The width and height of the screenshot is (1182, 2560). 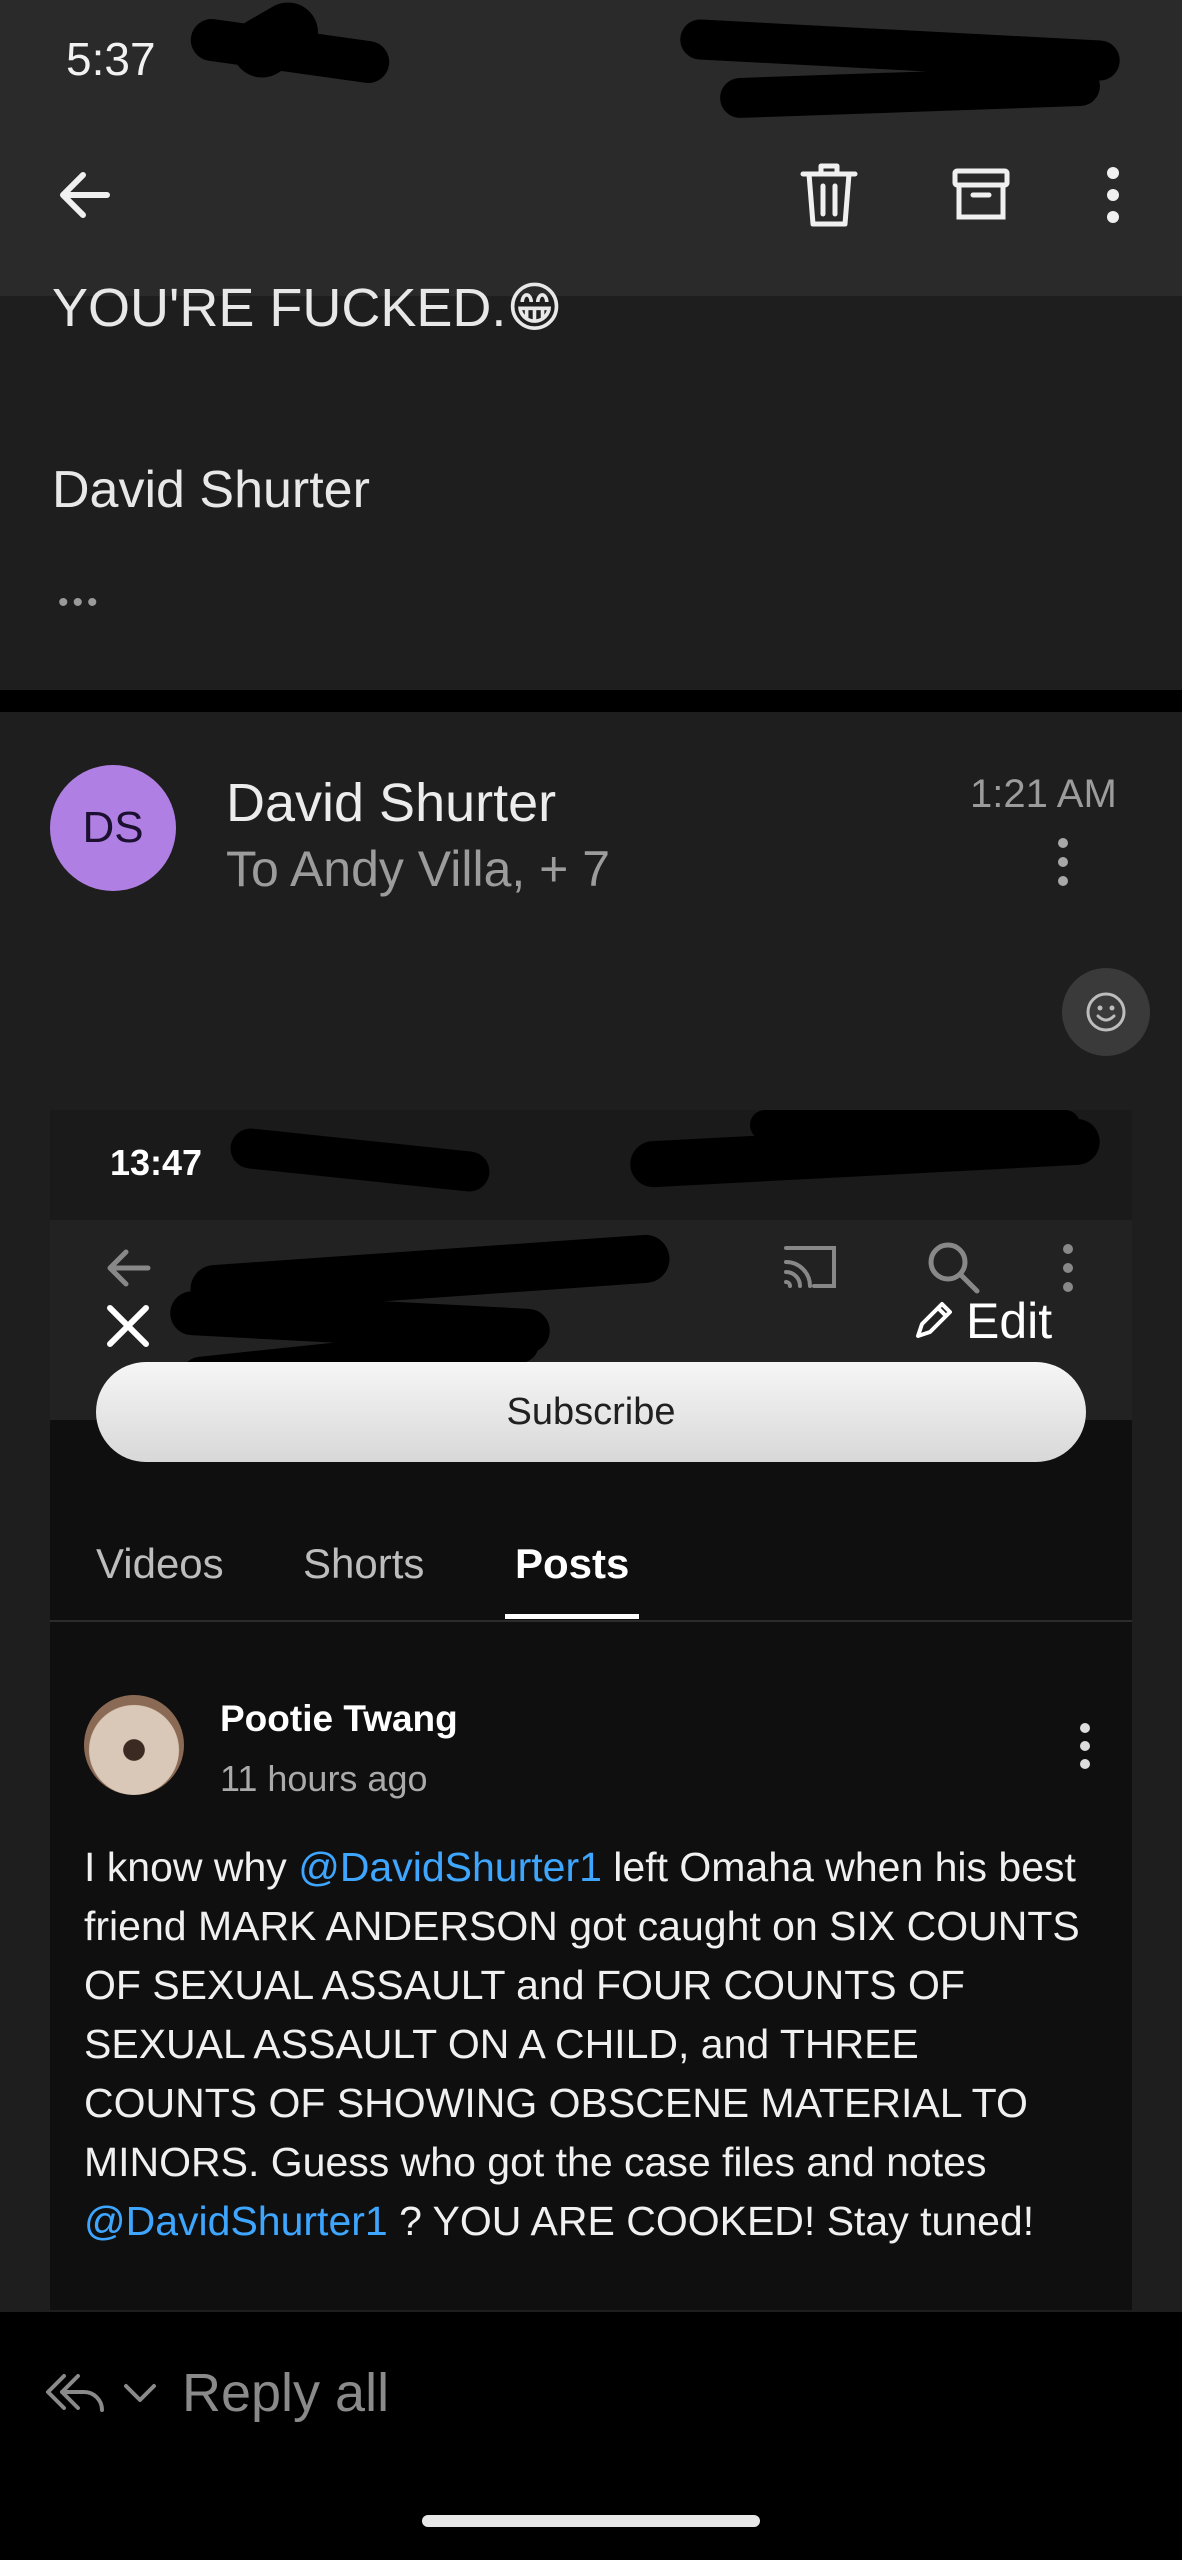 What do you see at coordinates (156, 1162) in the screenshot?
I see `embedded-status-time: 13:47` at bounding box center [156, 1162].